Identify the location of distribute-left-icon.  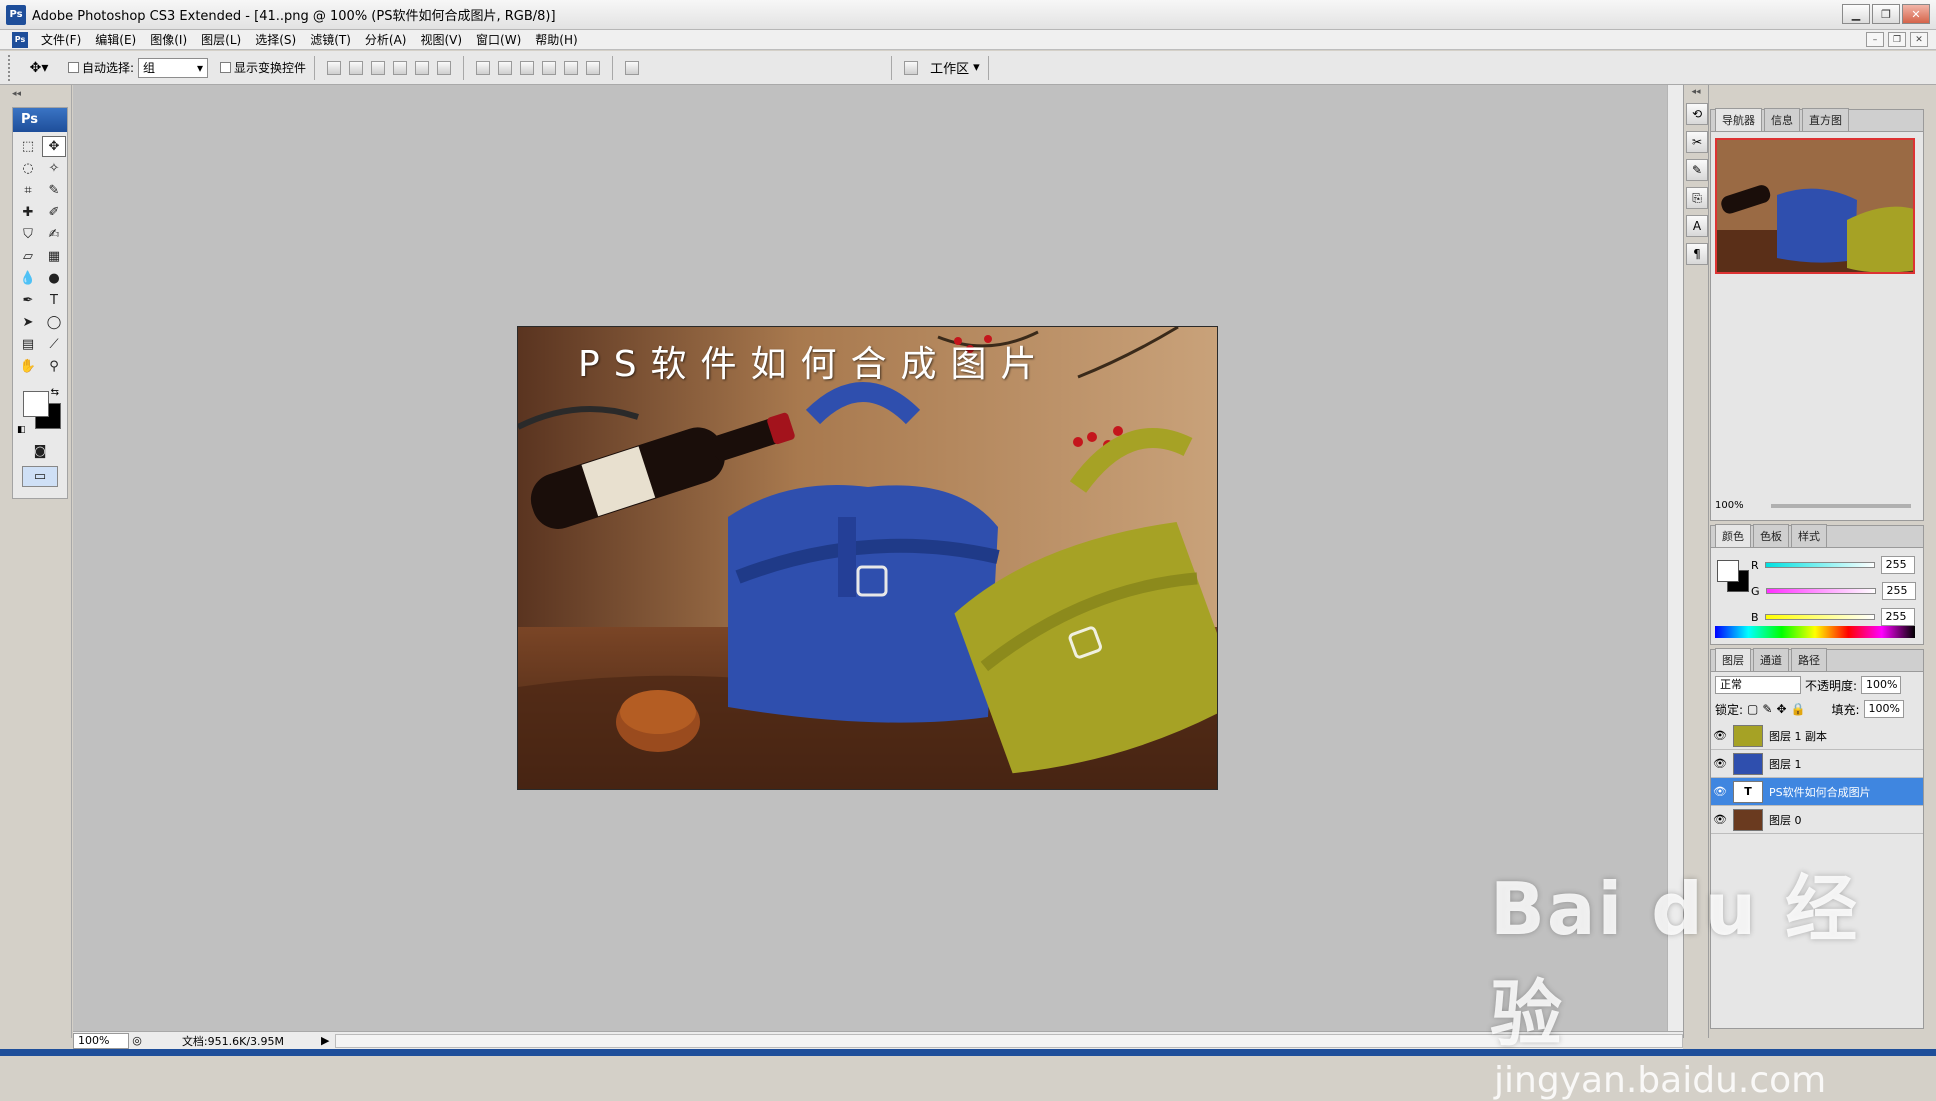
(549, 67).